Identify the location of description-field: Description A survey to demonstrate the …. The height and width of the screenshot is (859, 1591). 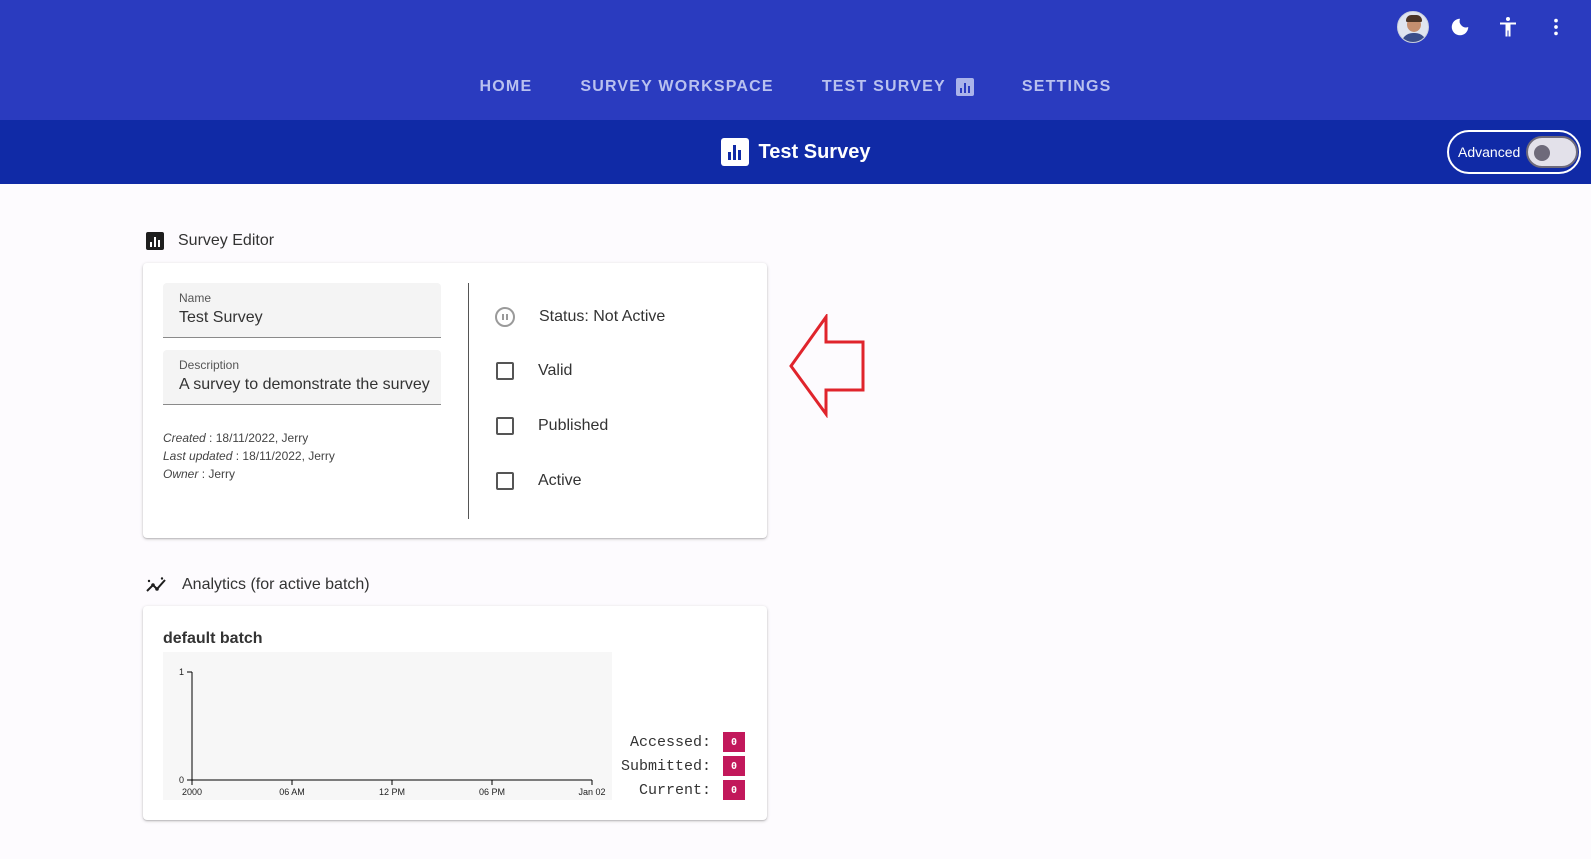
(302, 377).